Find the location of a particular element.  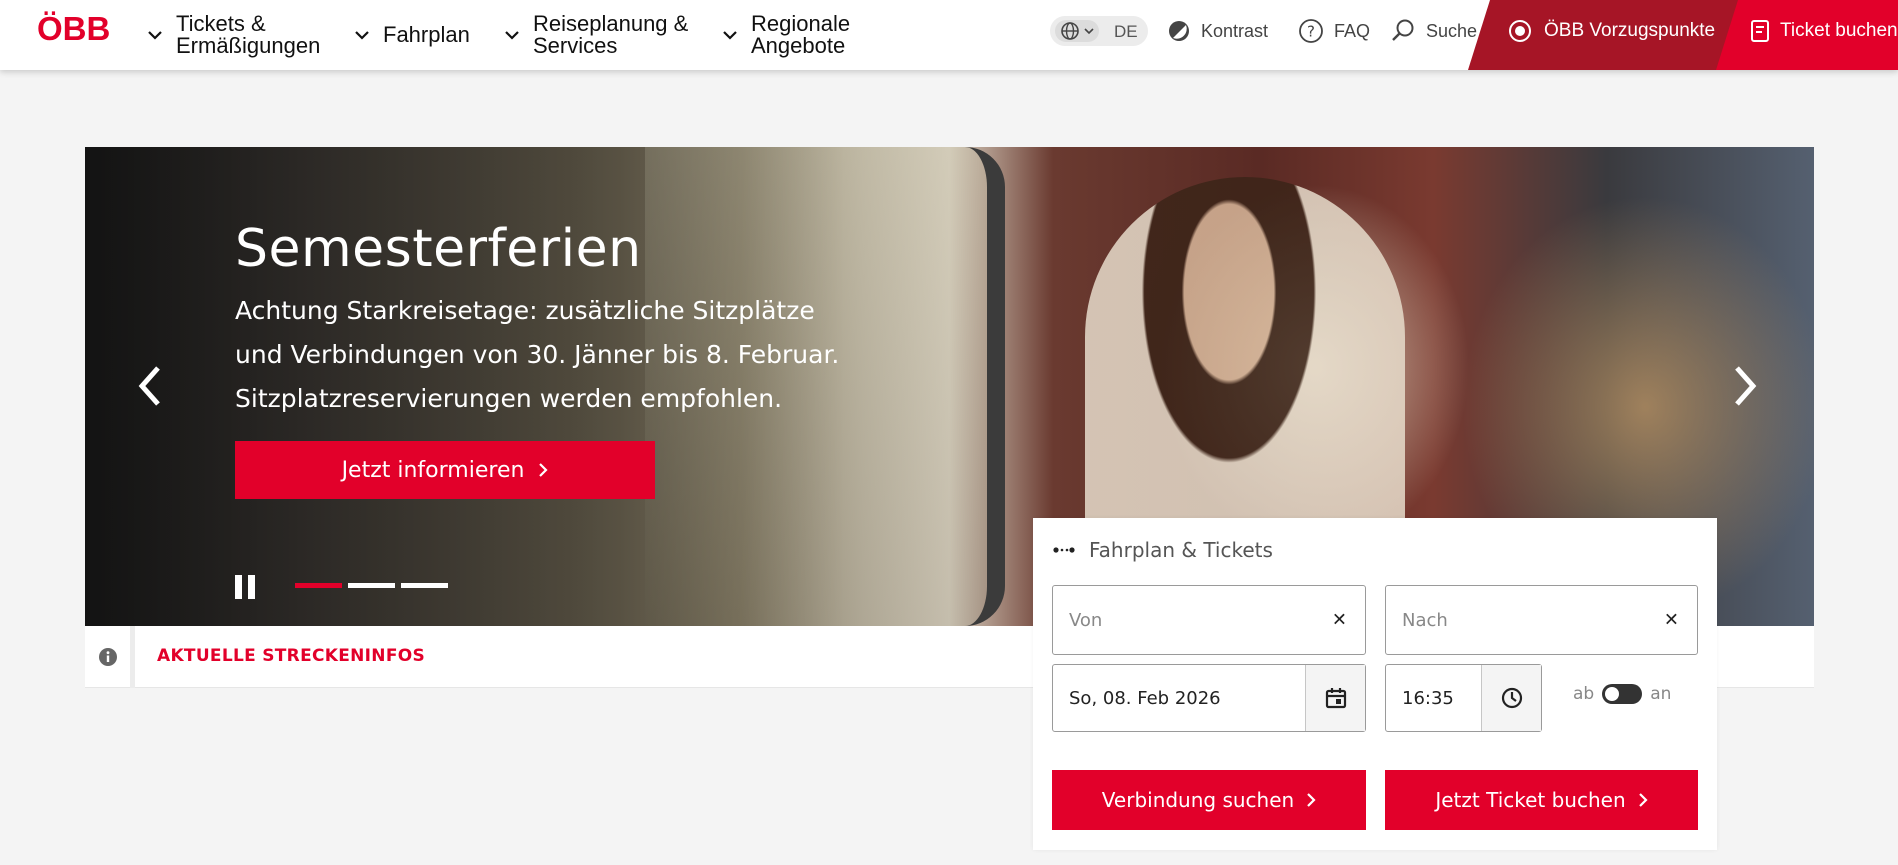

vorzugspunkte-label: ÖBB Vorzugspunkte is located at coordinates (1630, 30).